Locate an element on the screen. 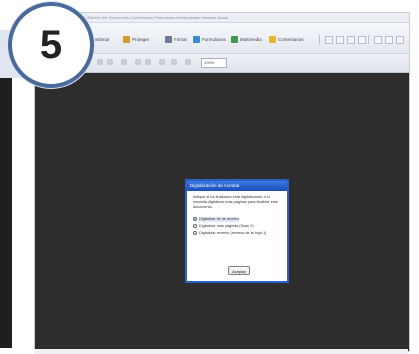 Image resolution: width=419 pixels, height=354 pixels. toolbar-forms-button: Formularios is located at coordinates (209, 39).